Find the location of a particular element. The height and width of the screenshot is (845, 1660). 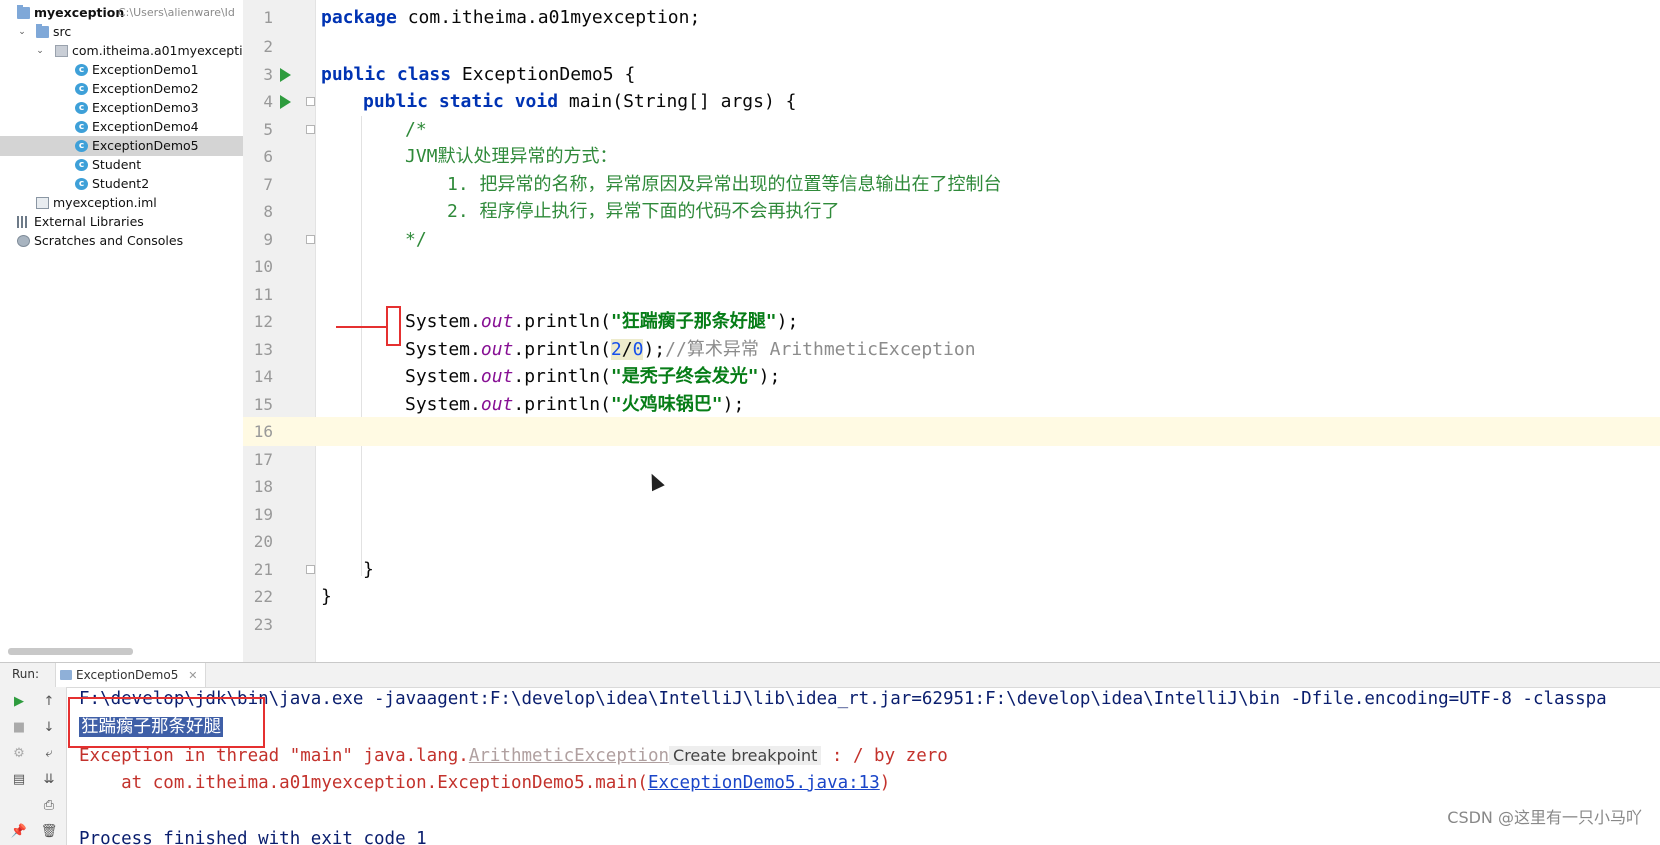

tree-iml: myexception.iml is located at coordinates (121, 203).